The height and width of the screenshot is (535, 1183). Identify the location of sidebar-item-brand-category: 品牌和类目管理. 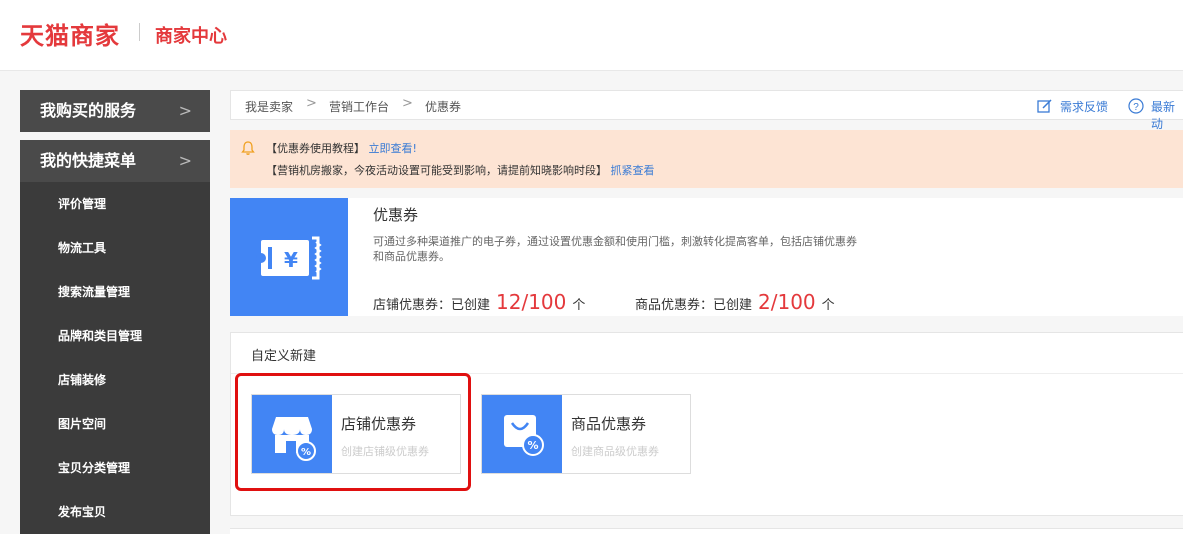
(115, 336).